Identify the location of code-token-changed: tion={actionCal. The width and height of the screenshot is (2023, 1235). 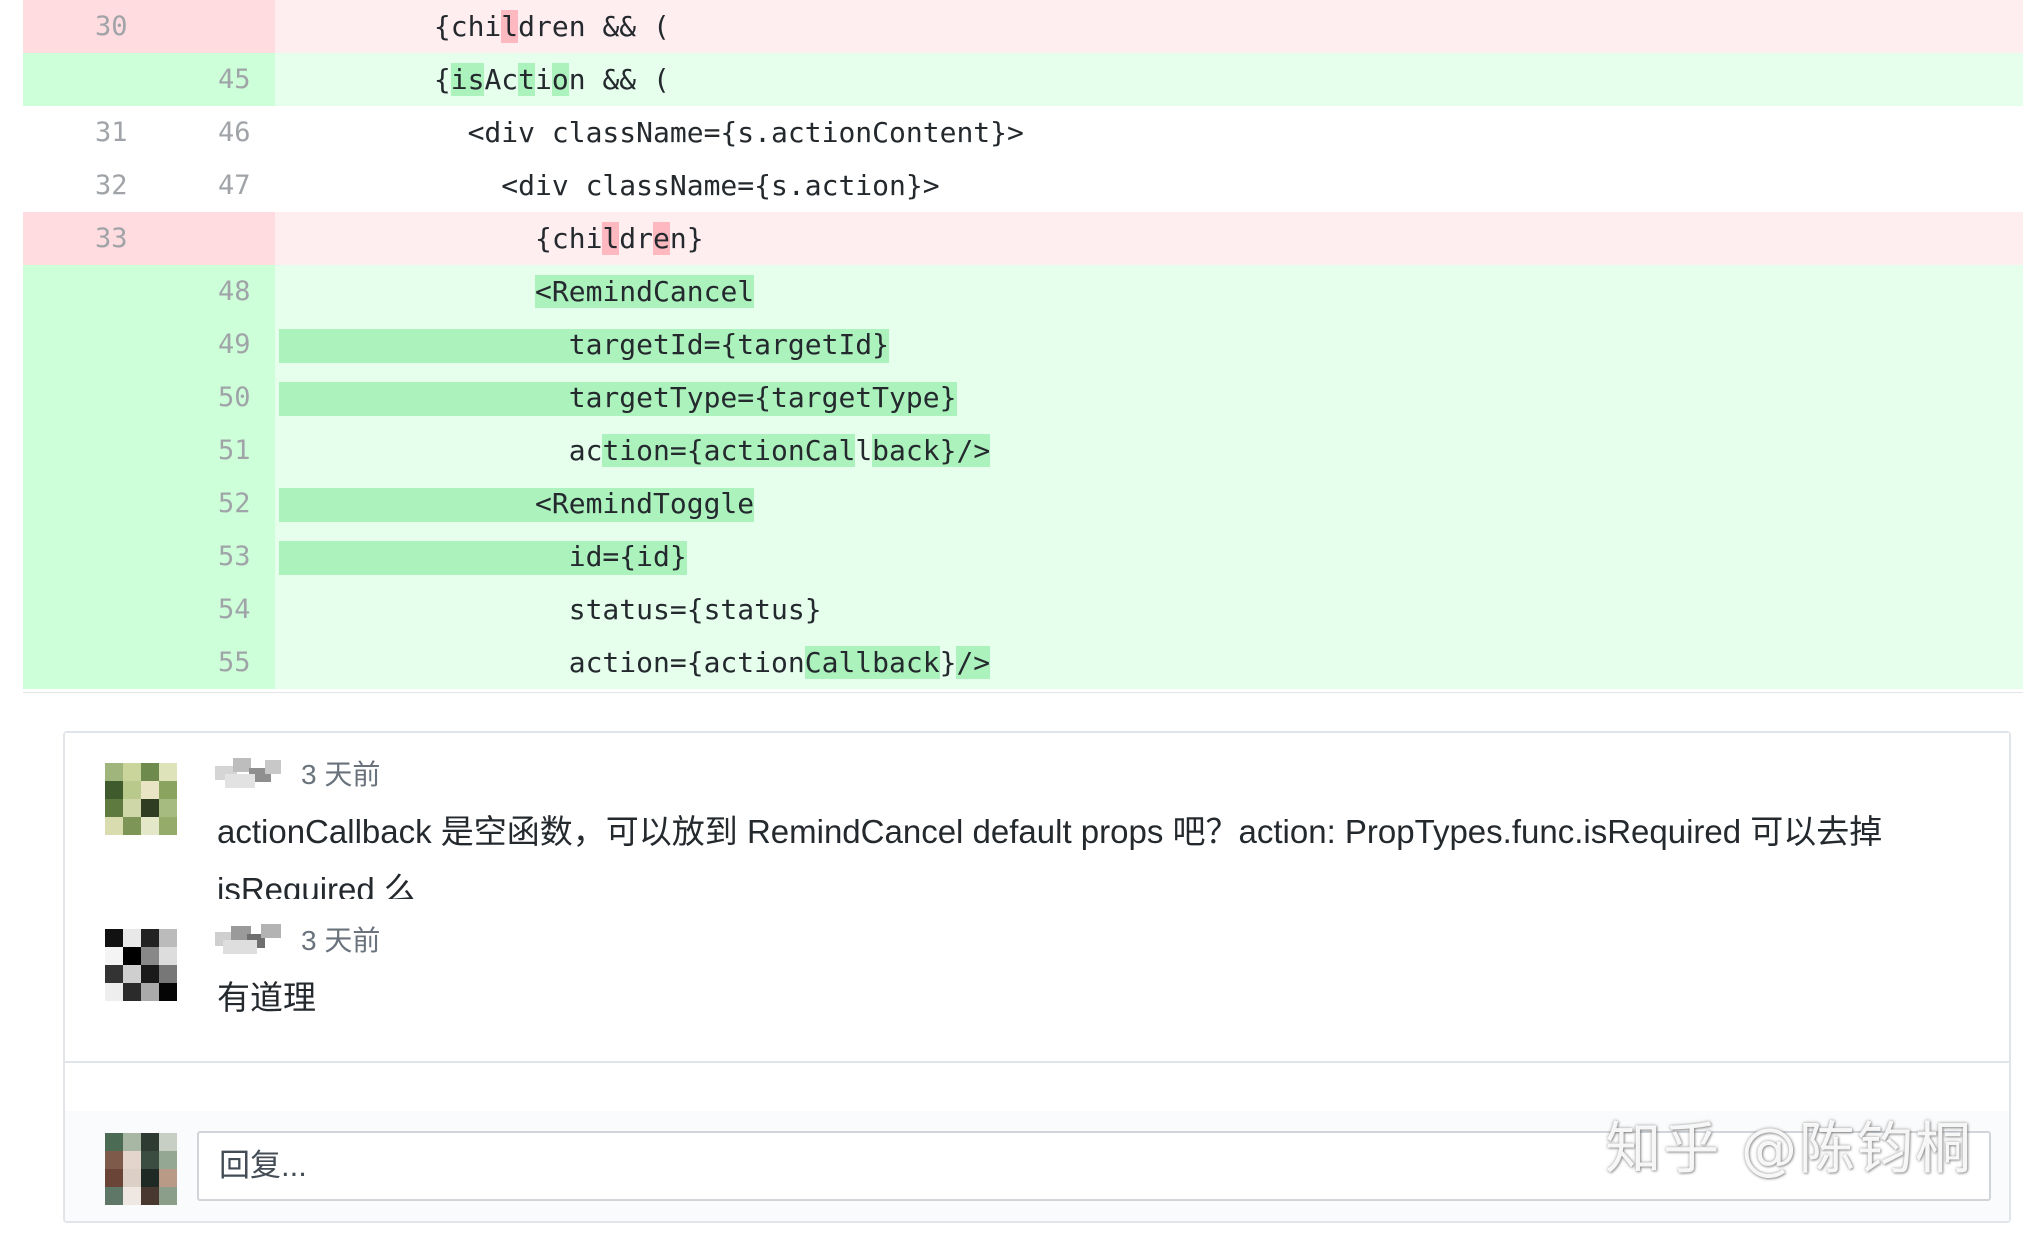
(729, 450).